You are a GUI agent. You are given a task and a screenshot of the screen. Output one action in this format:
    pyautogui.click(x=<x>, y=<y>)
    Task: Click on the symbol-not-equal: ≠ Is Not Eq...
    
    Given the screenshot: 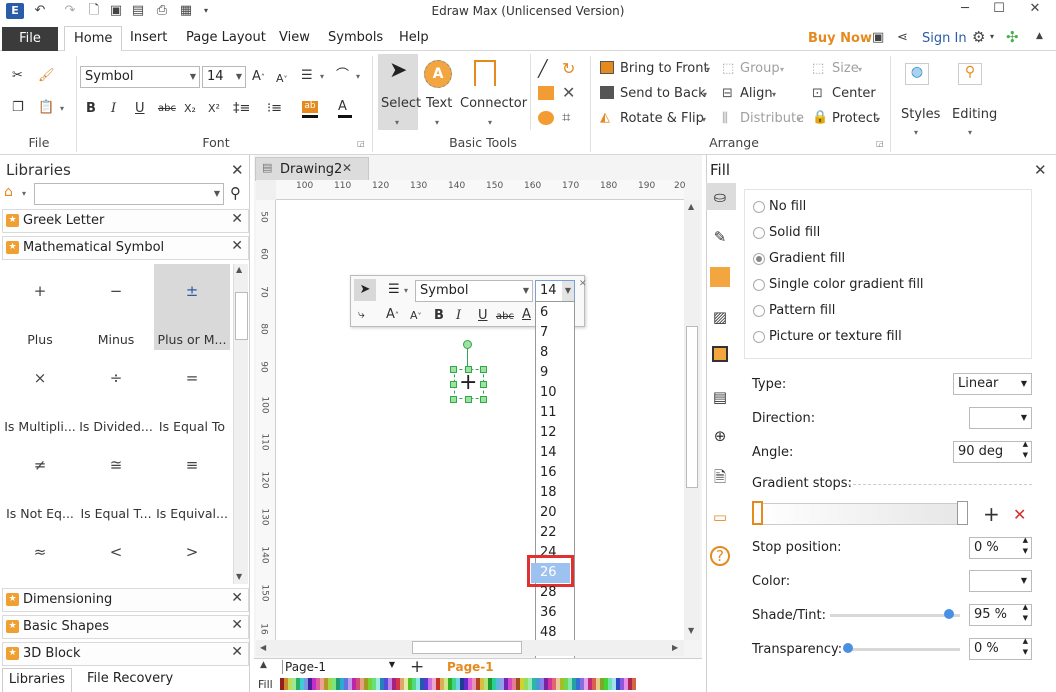 What is the action you would take?
    pyautogui.click(x=40, y=481)
    